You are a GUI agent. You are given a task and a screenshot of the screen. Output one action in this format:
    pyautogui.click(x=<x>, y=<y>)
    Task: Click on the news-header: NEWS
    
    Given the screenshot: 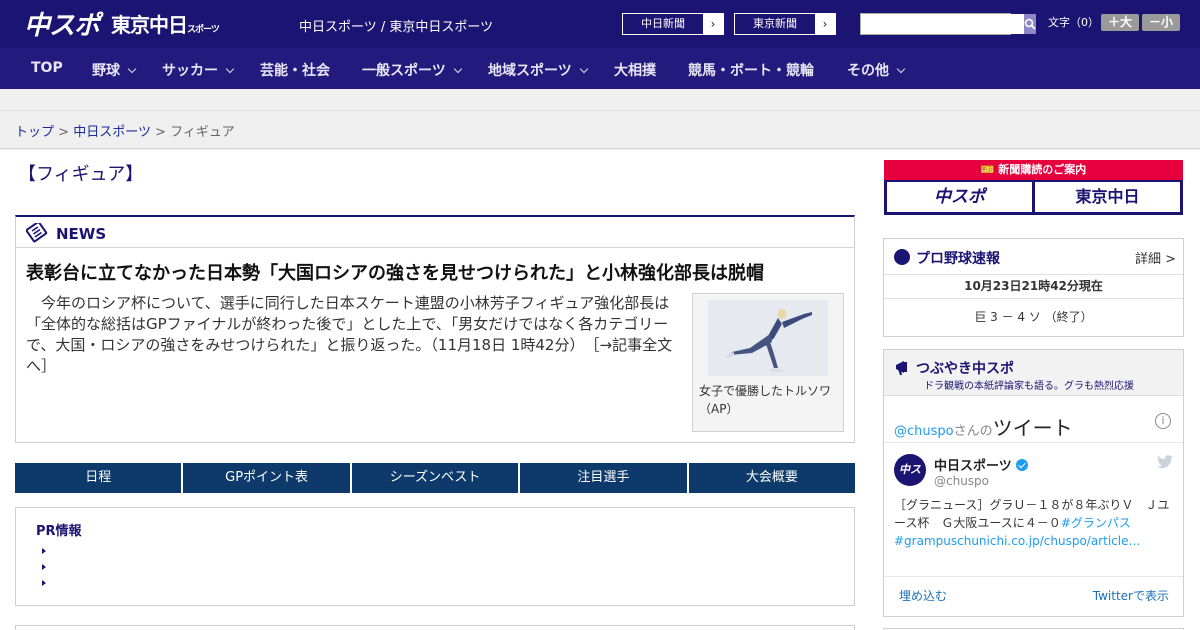 What is the action you would take?
    pyautogui.click(x=435, y=232)
    